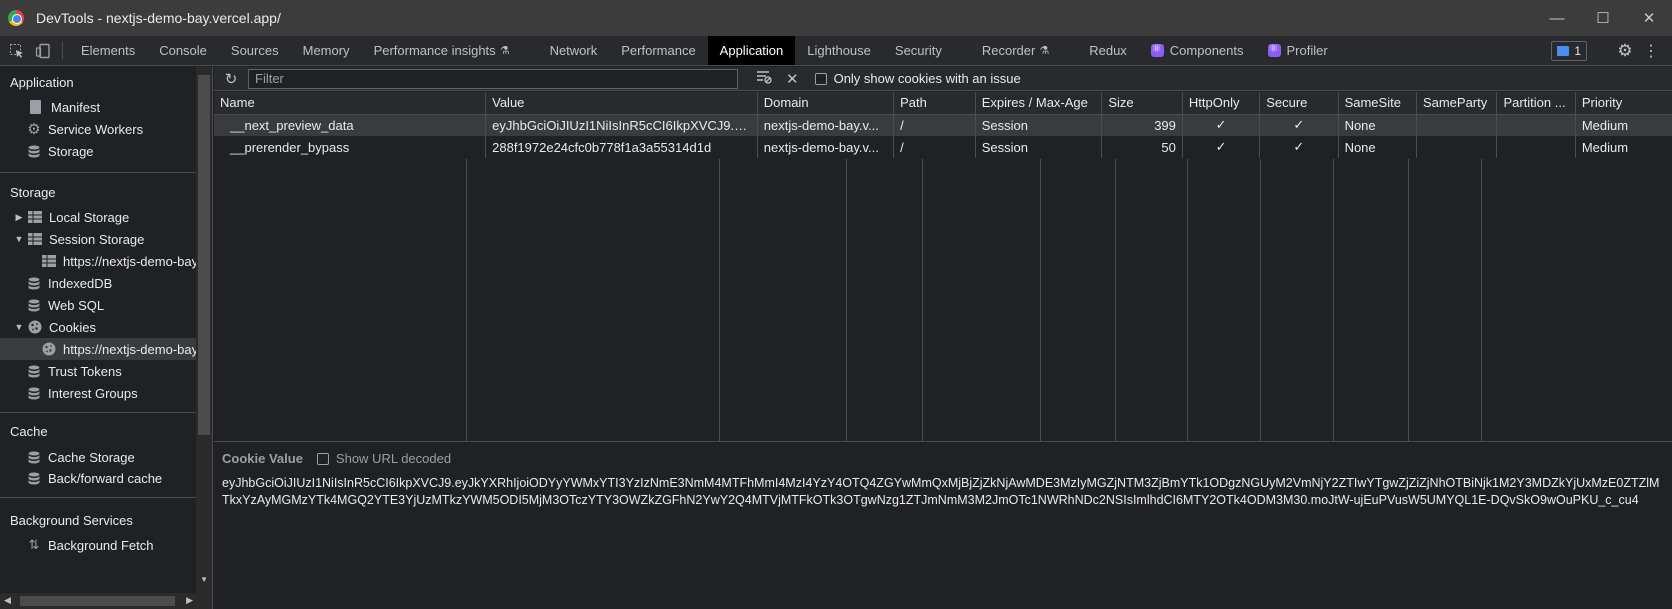  Describe the element at coordinates (89, 217) in the screenshot. I see `sidebar-item-label: Local Storage` at that location.